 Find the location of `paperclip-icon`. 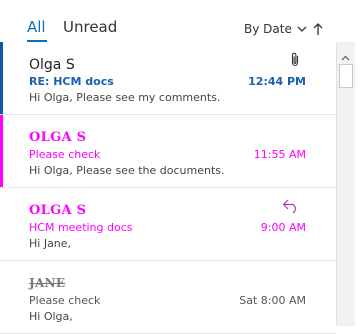

paperclip-icon is located at coordinates (295, 62).